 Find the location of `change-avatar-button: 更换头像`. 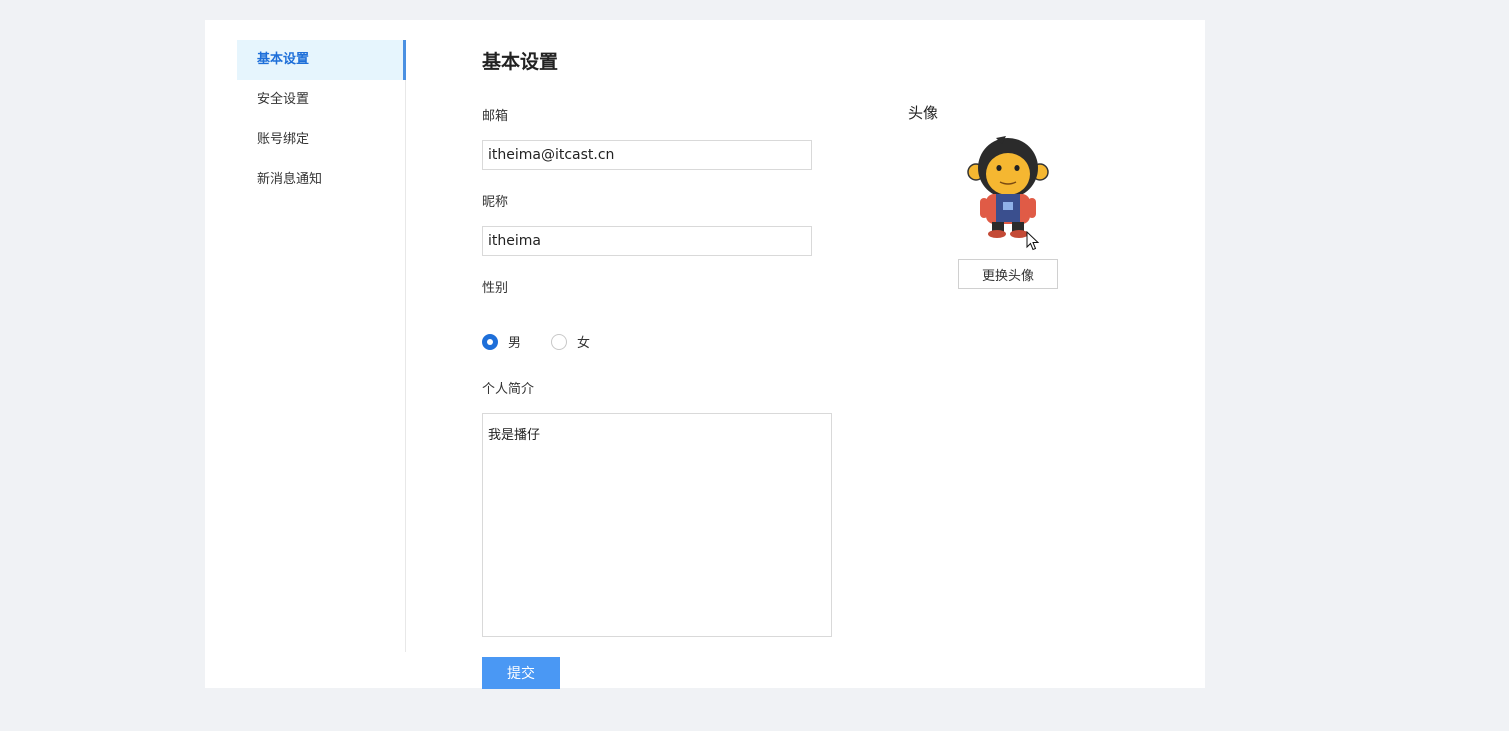

change-avatar-button: 更换头像 is located at coordinates (1008, 274).